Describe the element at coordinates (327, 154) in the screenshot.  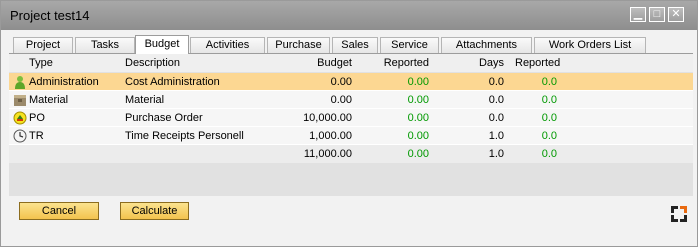
I see `total-budget: 11,000.00` at that location.